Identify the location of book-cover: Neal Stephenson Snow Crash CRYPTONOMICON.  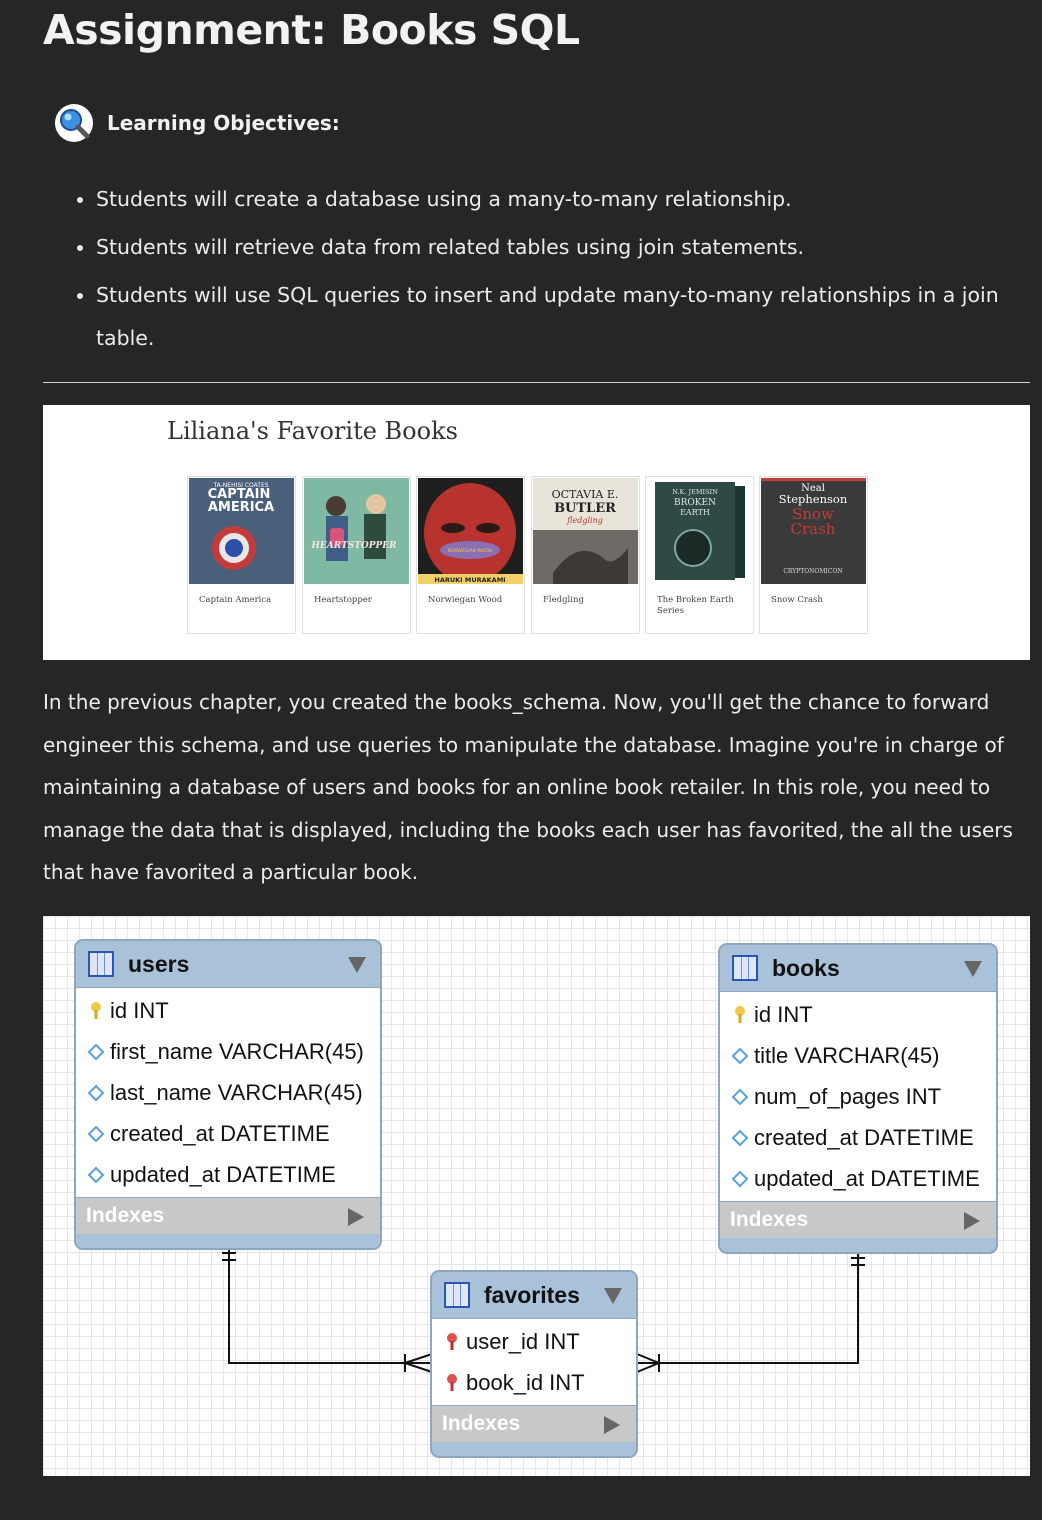
(813, 531).